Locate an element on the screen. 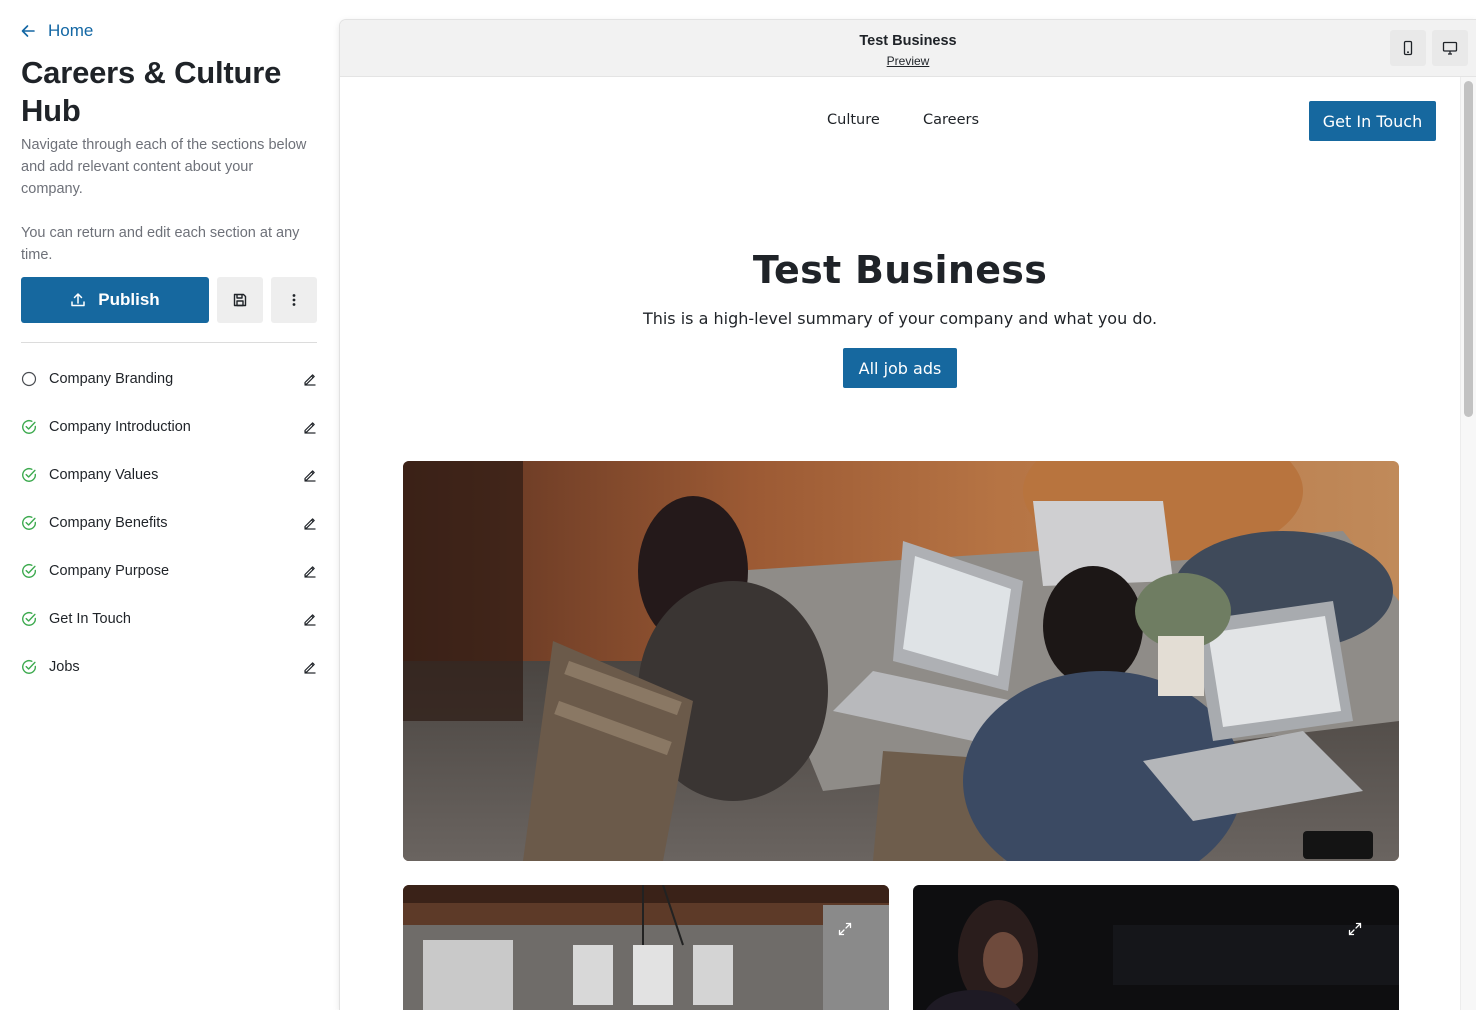 This screenshot has height=1010, width=1476. more-options-button is located at coordinates (294, 300).